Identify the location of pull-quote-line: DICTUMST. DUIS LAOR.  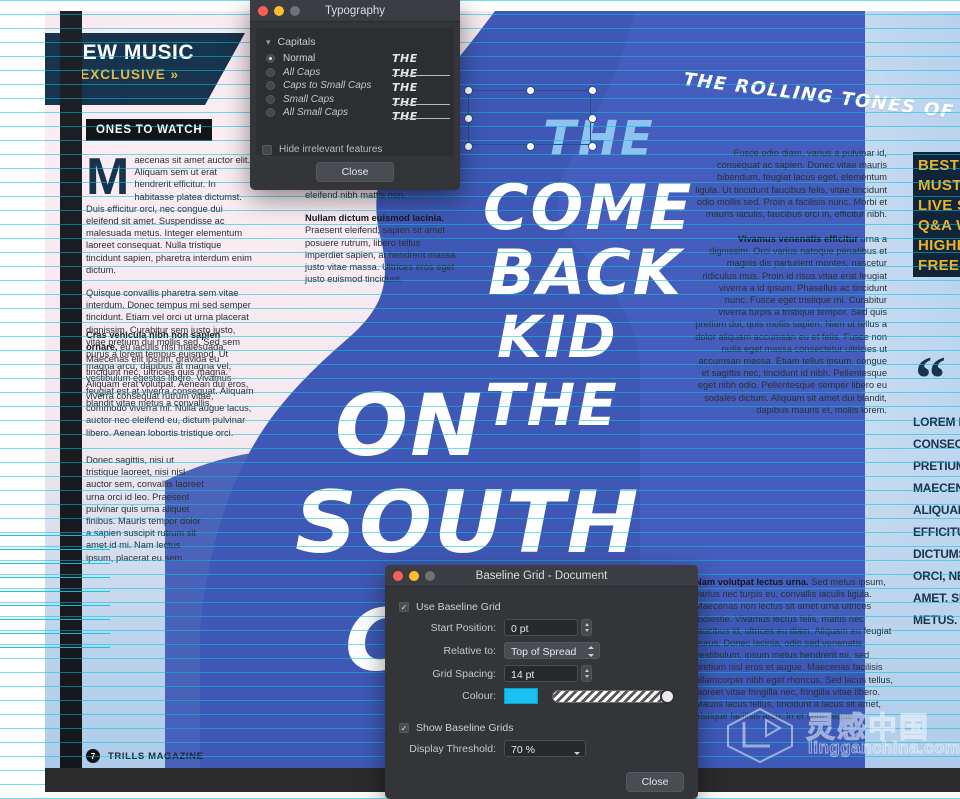
(936, 554).